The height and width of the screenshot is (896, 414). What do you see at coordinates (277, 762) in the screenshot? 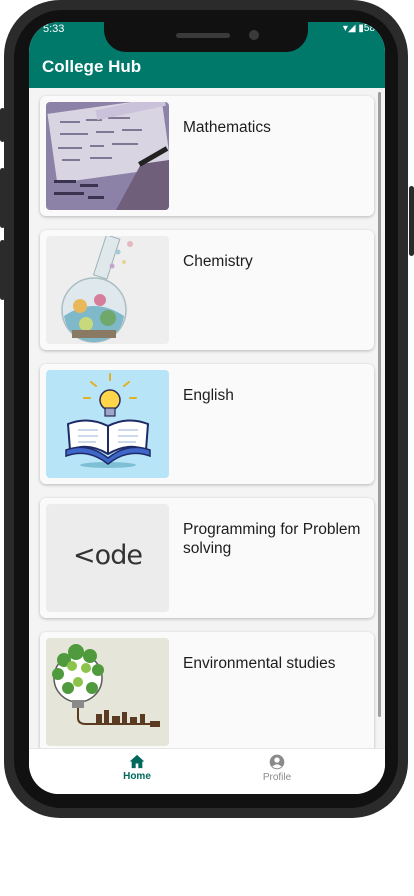
I see `account-circle-icon` at bounding box center [277, 762].